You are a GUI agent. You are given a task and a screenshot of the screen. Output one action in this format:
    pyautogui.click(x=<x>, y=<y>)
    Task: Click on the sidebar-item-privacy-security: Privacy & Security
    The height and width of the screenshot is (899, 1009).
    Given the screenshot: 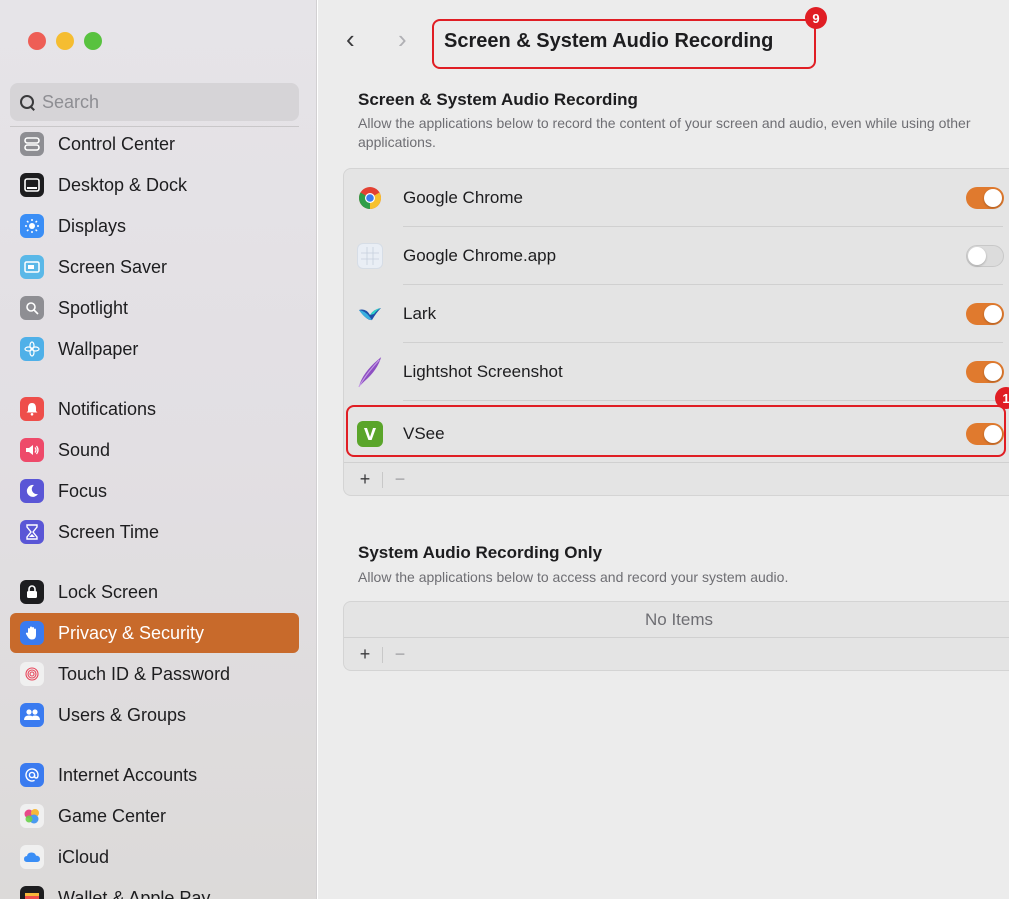 What is the action you would take?
    pyautogui.click(x=154, y=633)
    